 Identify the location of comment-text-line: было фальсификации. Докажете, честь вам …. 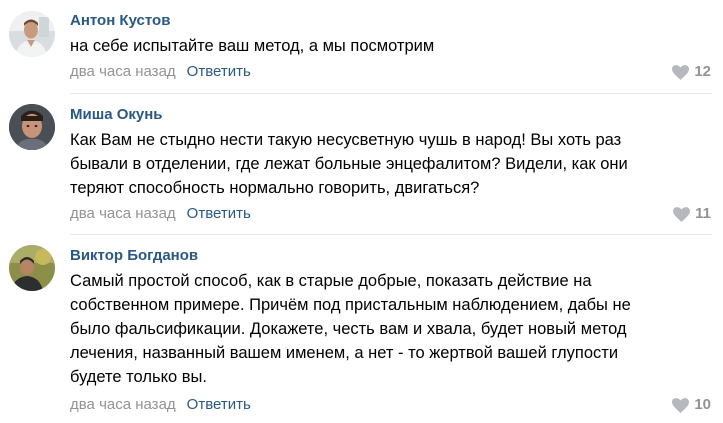
(348, 329).